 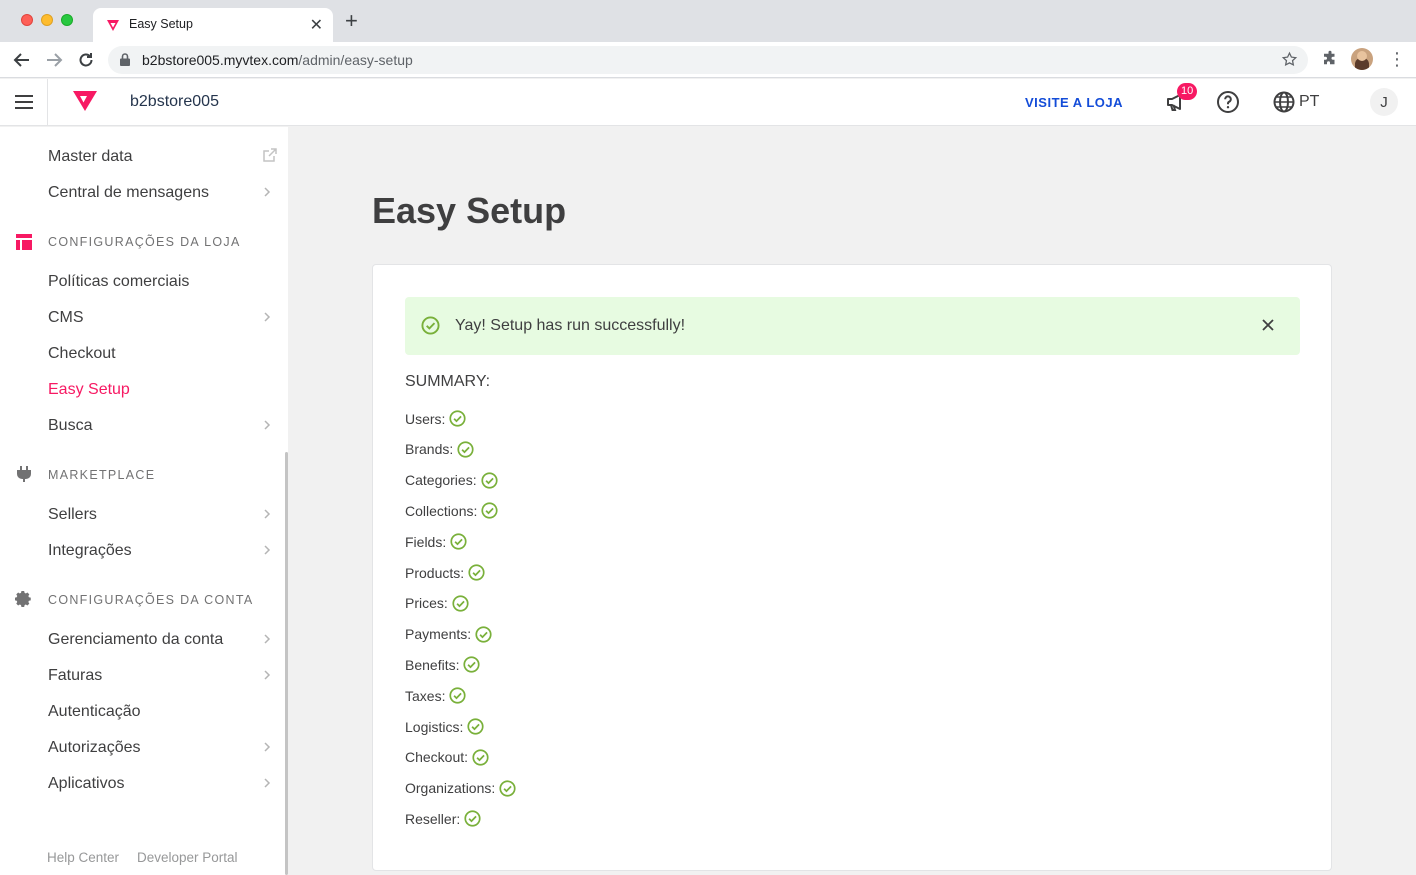 I want to click on summary-label: Organizations:, so click(x=450, y=788).